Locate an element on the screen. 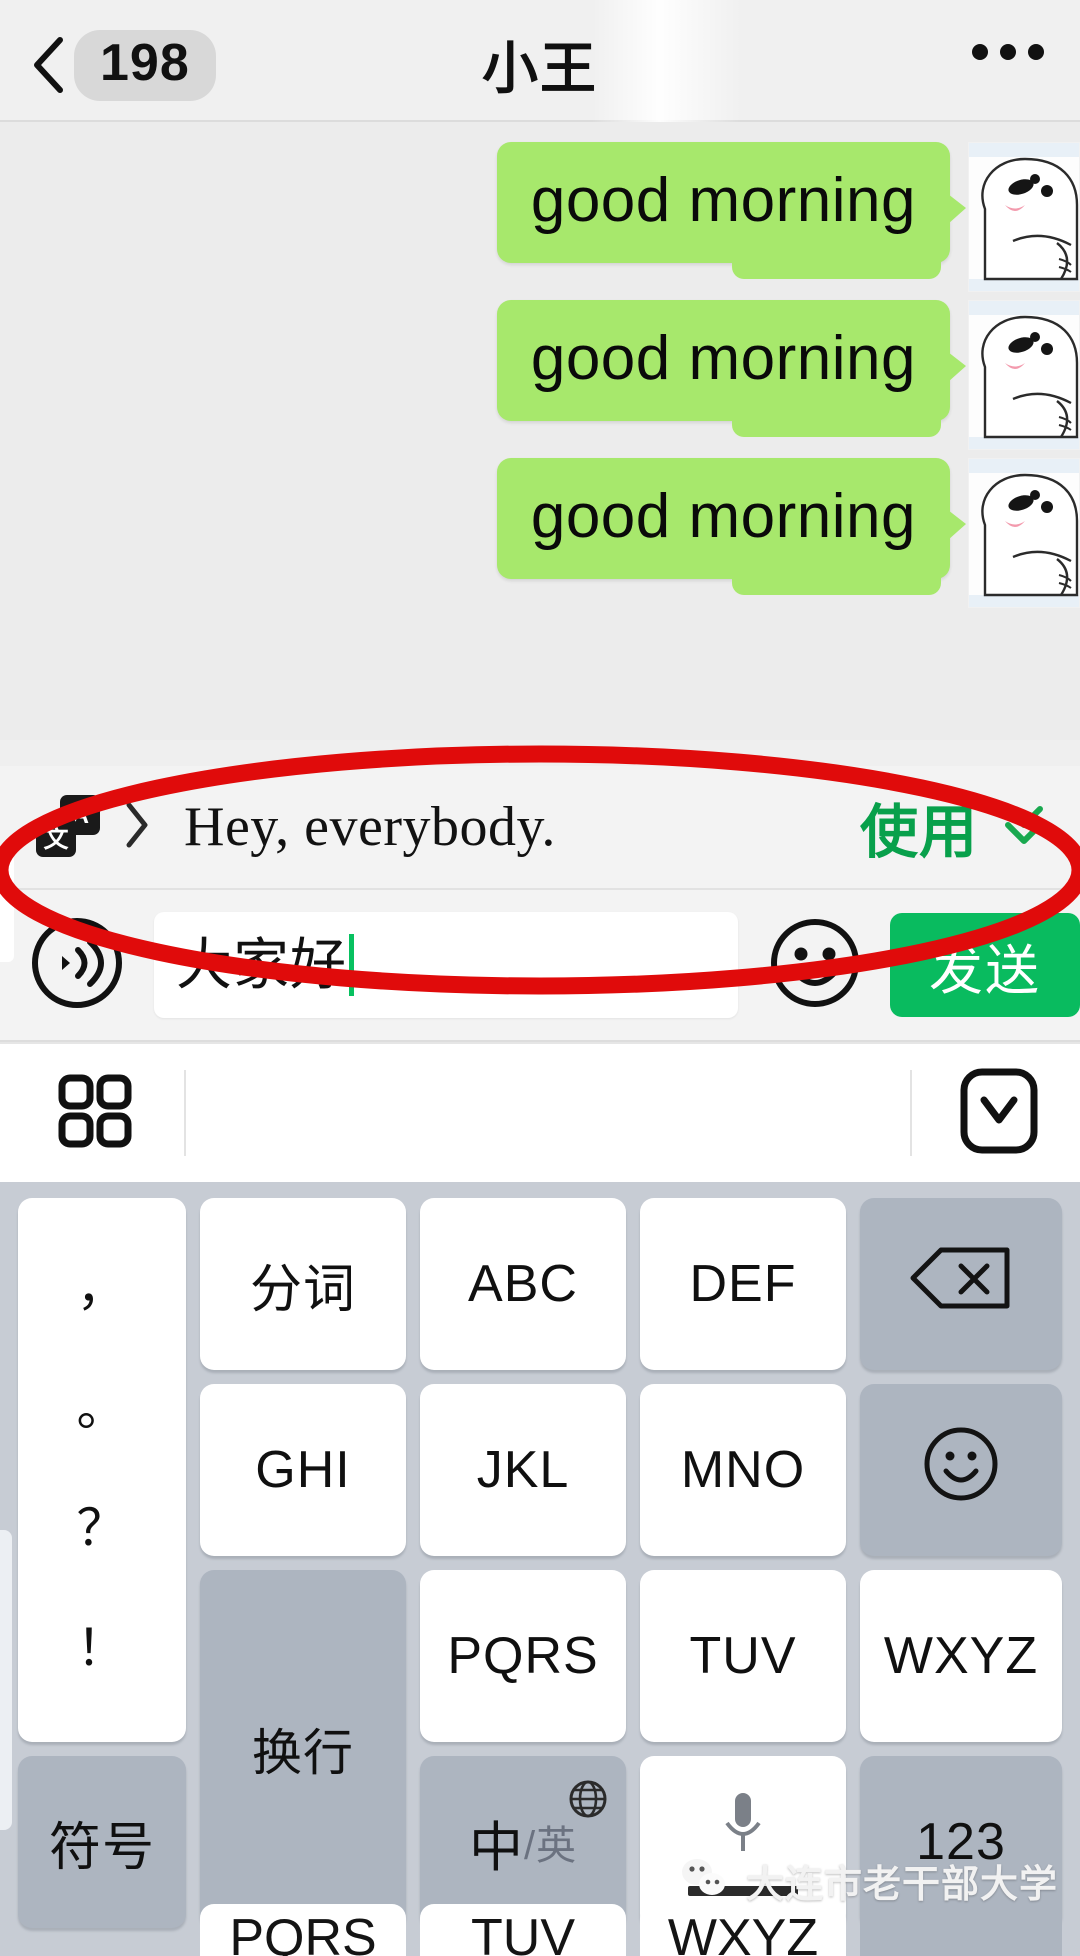 The height and width of the screenshot is (1956, 1080). key-lang: 中 /英 is located at coordinates (523, 1842).